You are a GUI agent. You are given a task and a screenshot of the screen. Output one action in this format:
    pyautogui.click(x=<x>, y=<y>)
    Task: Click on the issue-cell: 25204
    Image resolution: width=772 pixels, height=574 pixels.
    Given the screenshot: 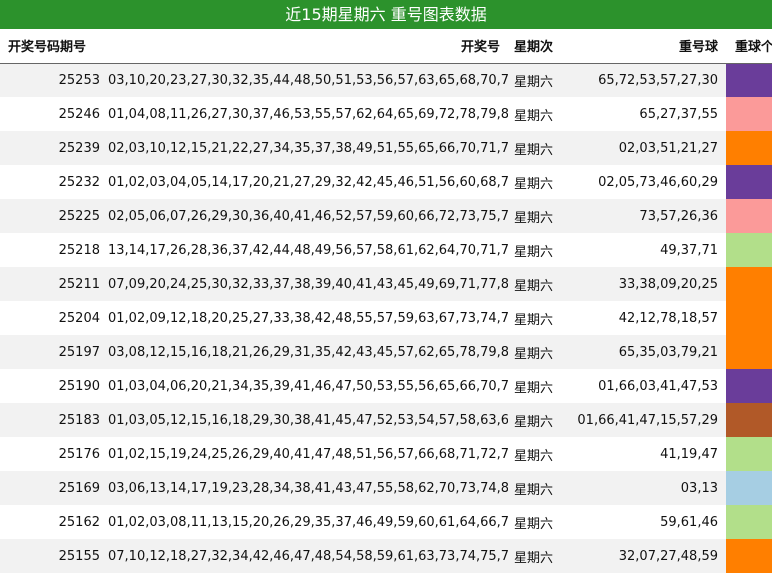 What is the action you would take?
    pyautogui.click(x=79, y=318)
    